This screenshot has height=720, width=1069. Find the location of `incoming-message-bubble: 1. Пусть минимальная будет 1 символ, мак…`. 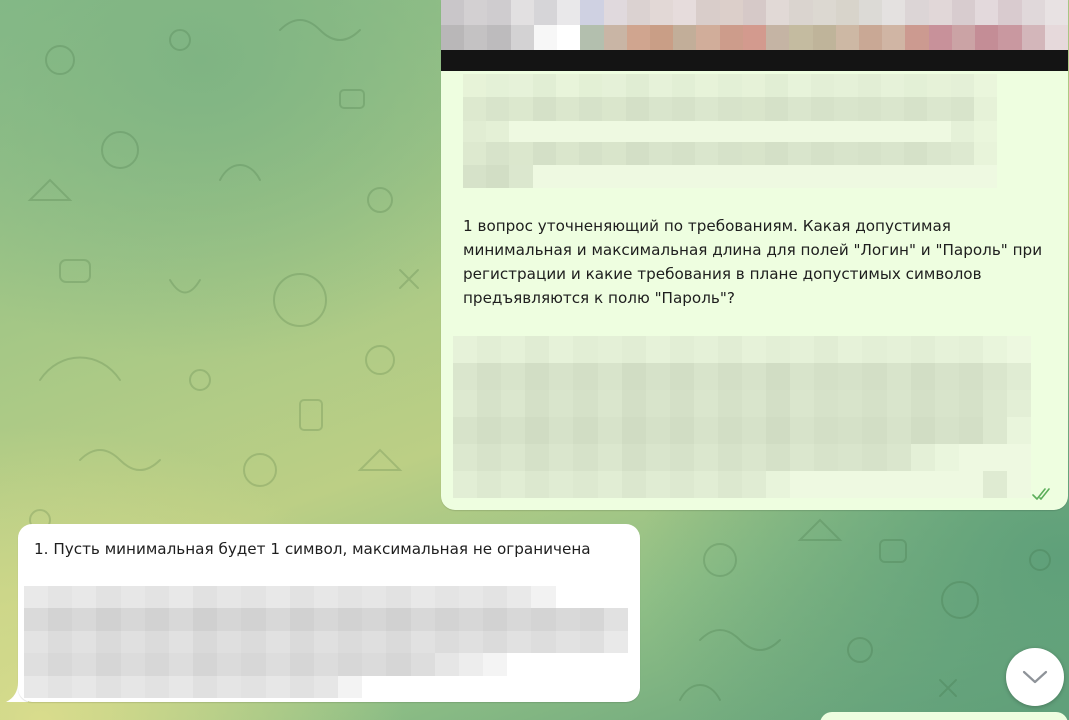

incoming-message-bubble: 1. Пусть минимальная будет 1 символ, мак… is located at coordinates (329, 613).